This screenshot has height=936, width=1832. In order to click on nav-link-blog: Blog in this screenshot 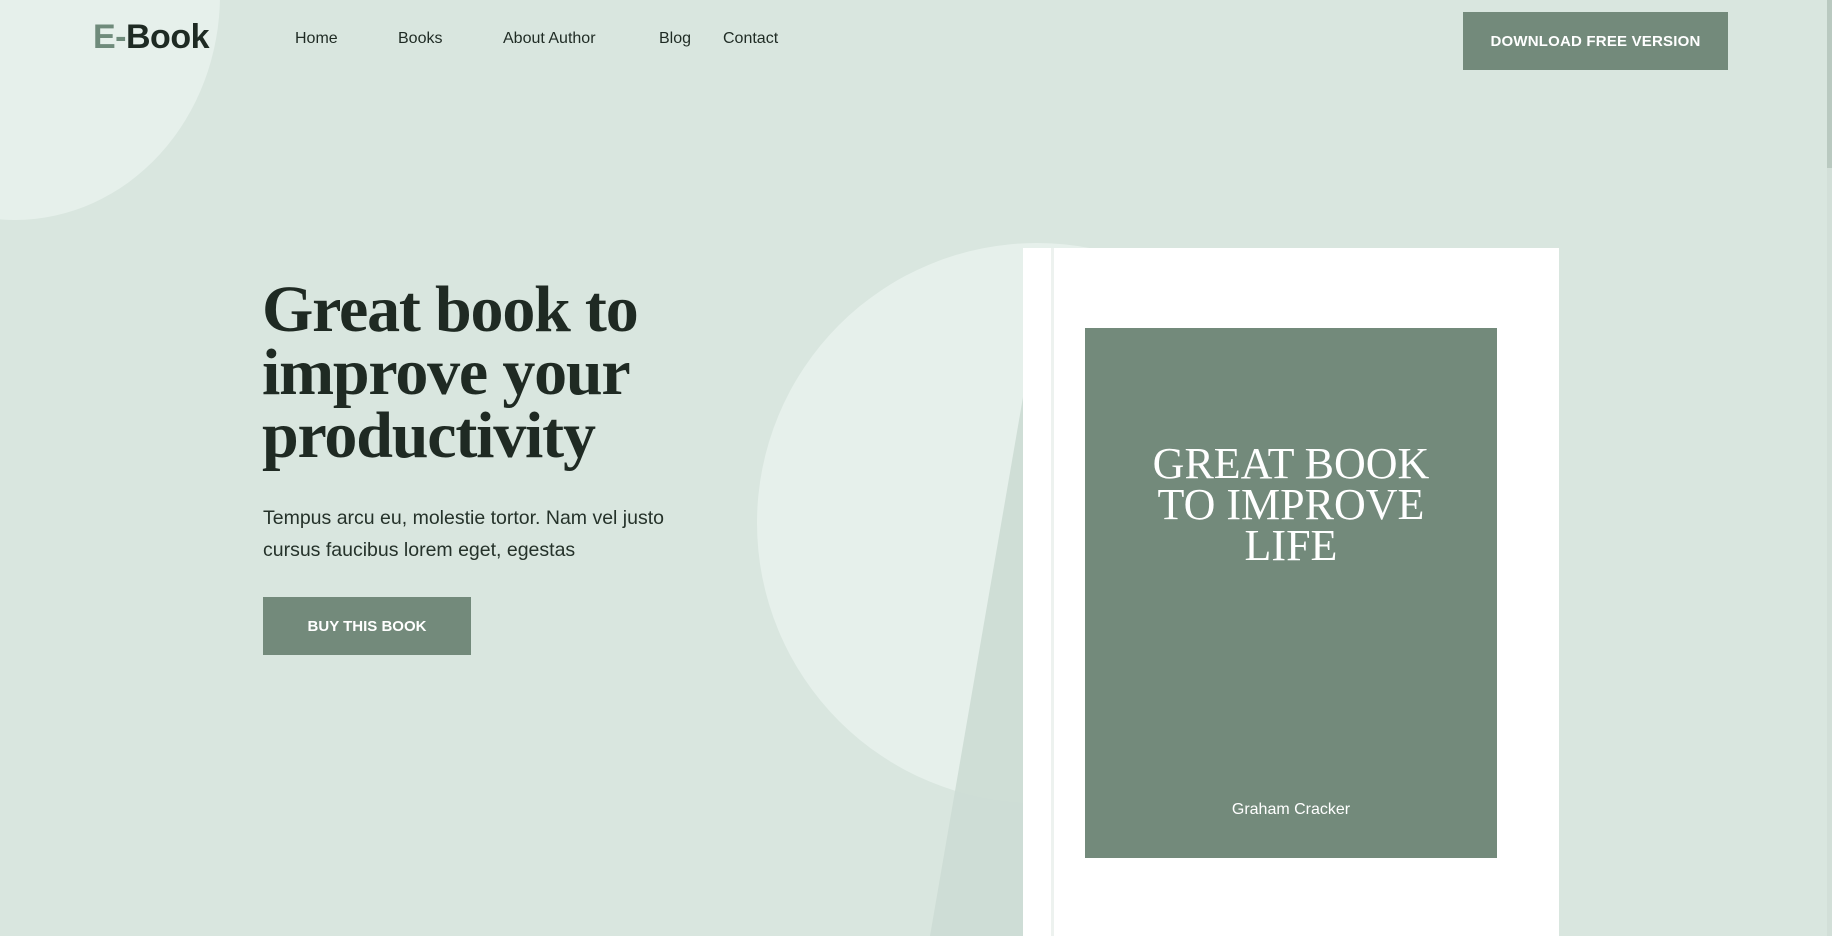, I will do `click(675, 39)`.